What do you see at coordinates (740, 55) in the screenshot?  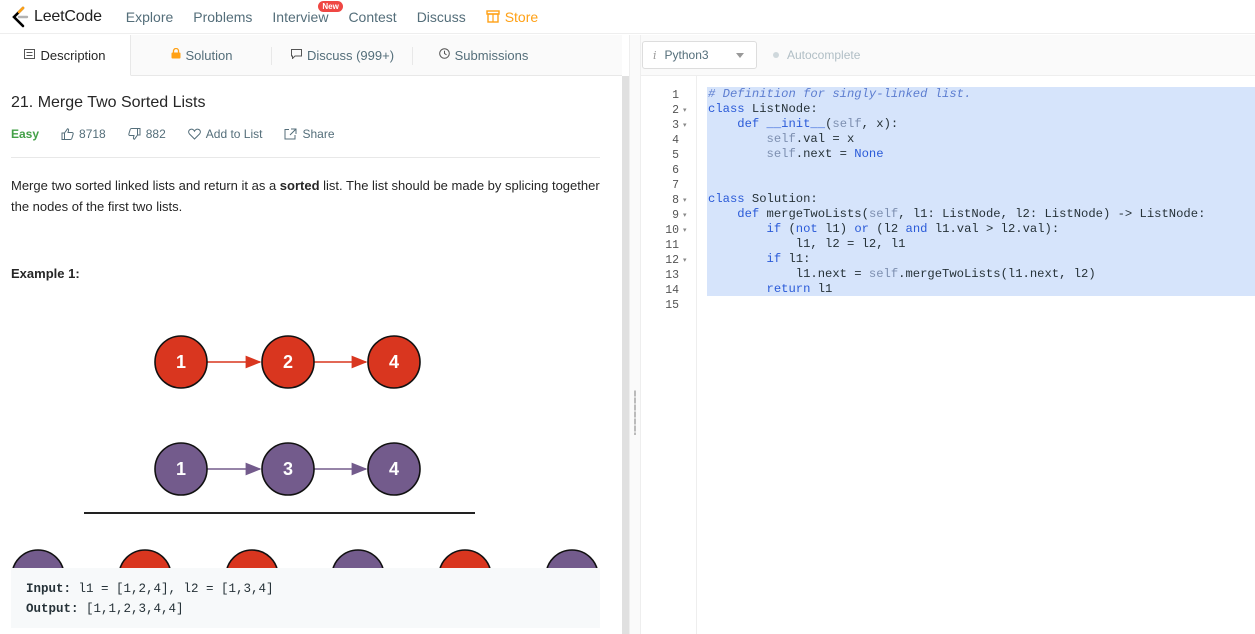 I see `chevron-down-icon` at bounding box center [740, 55].